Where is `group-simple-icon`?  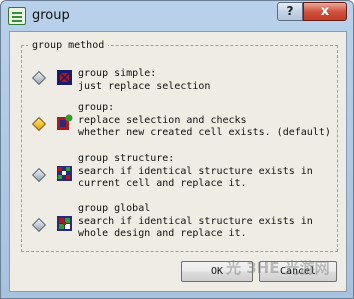 group-simple-icon is located at coordinates (64, 77).